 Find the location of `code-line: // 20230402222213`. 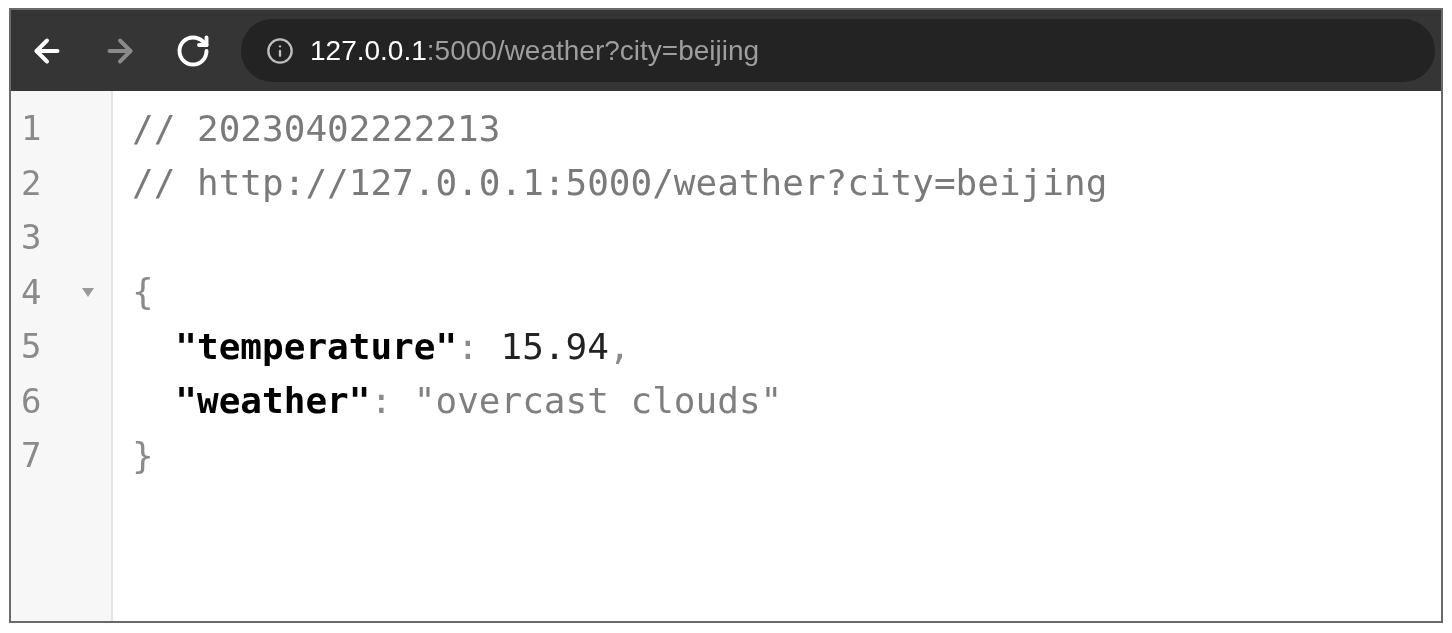

code-line: // 20230402222213 is located at coordinates (316, 128).